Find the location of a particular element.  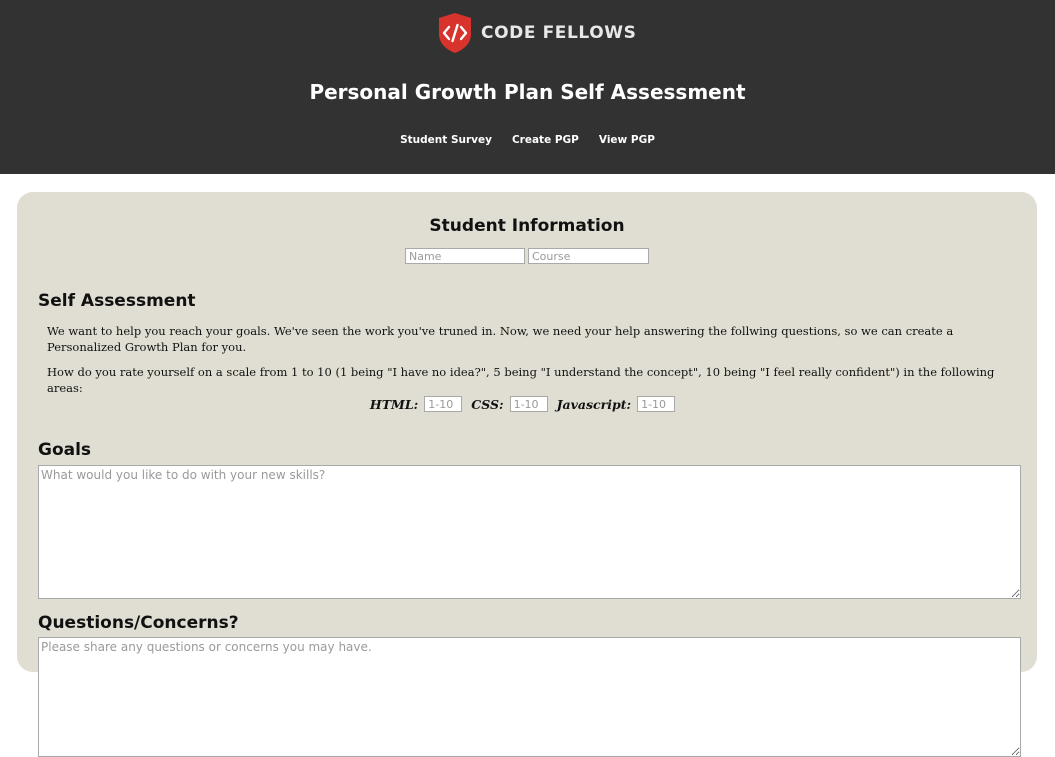

code-brackets-shield-icon is located at coordinates (455, 33).